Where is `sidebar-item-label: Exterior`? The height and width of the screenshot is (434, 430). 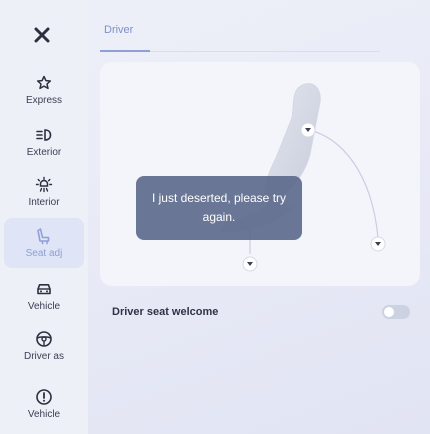
sidebar-item-label: Exterior is located at coordinates (44, 152).